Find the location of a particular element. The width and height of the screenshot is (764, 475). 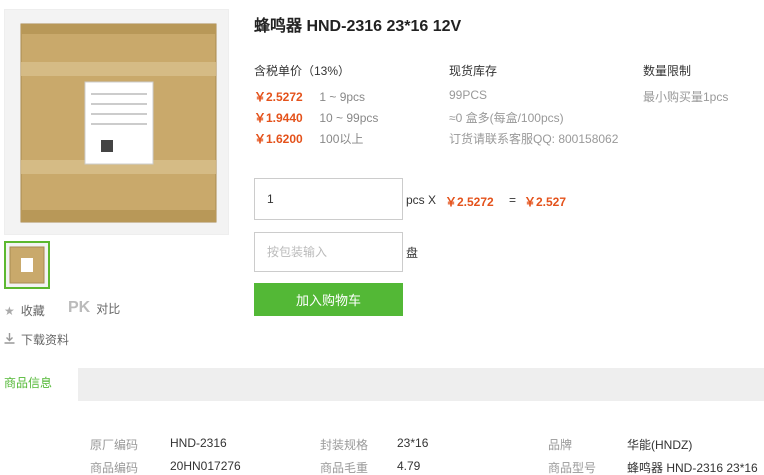

tab-product-info: 商品信息 is located at coordinates (39, 384).